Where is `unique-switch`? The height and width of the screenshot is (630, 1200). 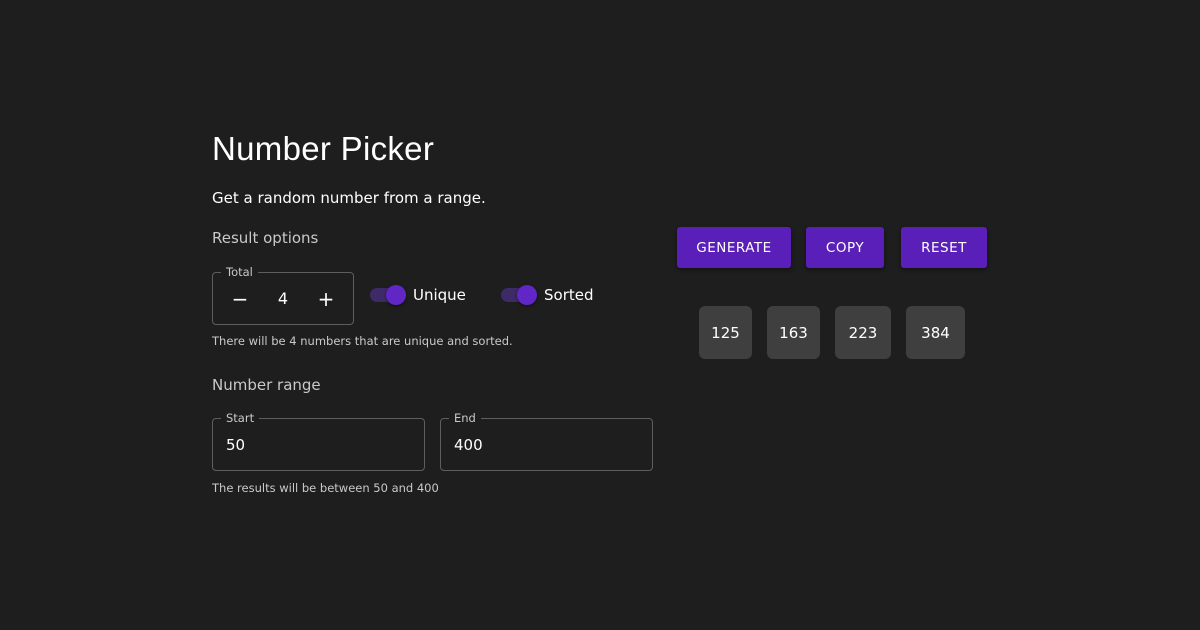 unique-switch is located at coordinates (388, 295).